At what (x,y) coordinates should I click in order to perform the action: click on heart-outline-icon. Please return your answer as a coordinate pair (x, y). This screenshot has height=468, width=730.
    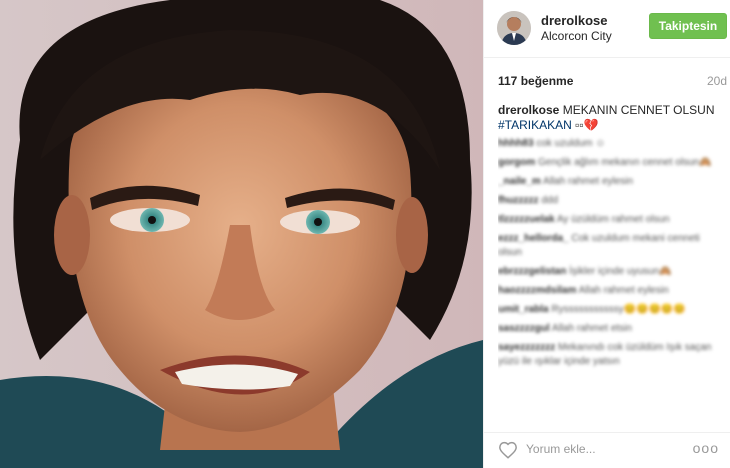
    Looking at the image, I should click on (508, 450).